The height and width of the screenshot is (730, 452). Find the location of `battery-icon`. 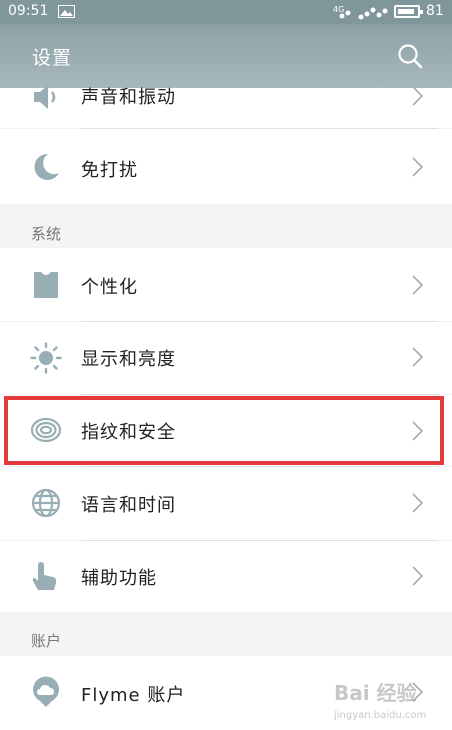

battery-icon is located at coordinates (408, 11).